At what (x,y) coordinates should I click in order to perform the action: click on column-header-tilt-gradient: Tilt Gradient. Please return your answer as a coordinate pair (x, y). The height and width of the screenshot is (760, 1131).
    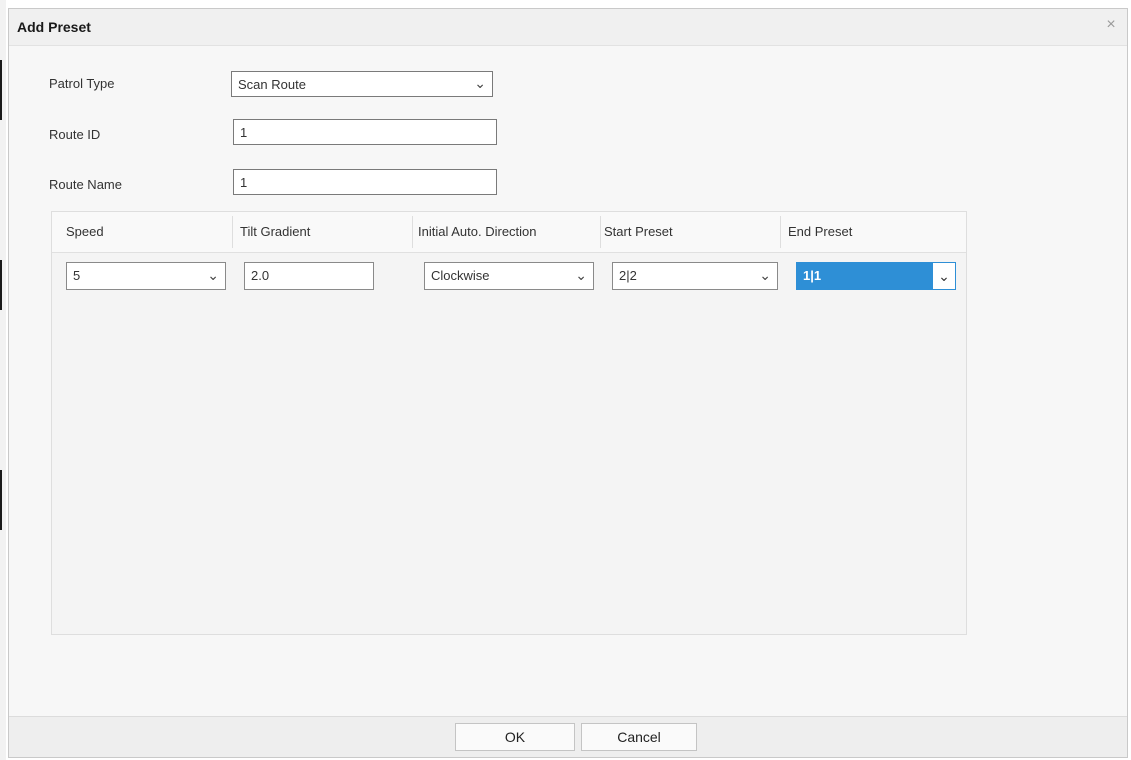
    Looking at the image, I should click on (275, 231).